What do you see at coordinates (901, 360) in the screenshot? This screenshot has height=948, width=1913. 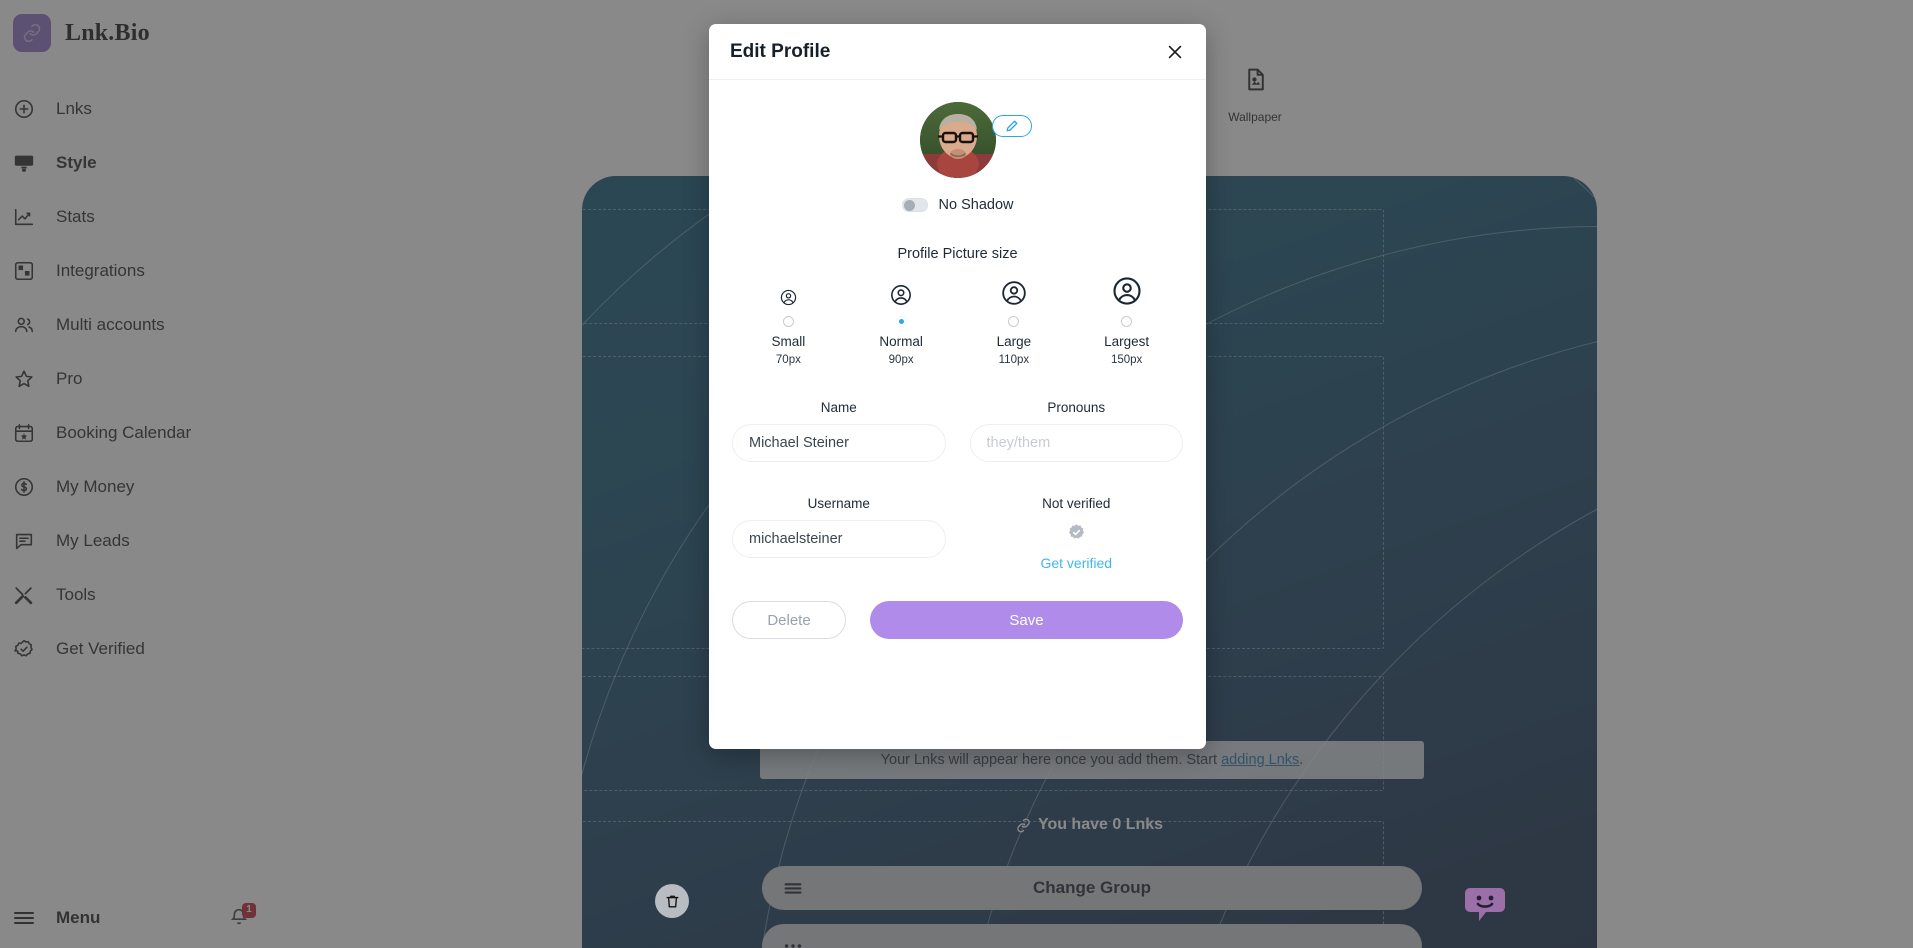 I see `size-option-px: 90px` at bounding box center [901, 360].